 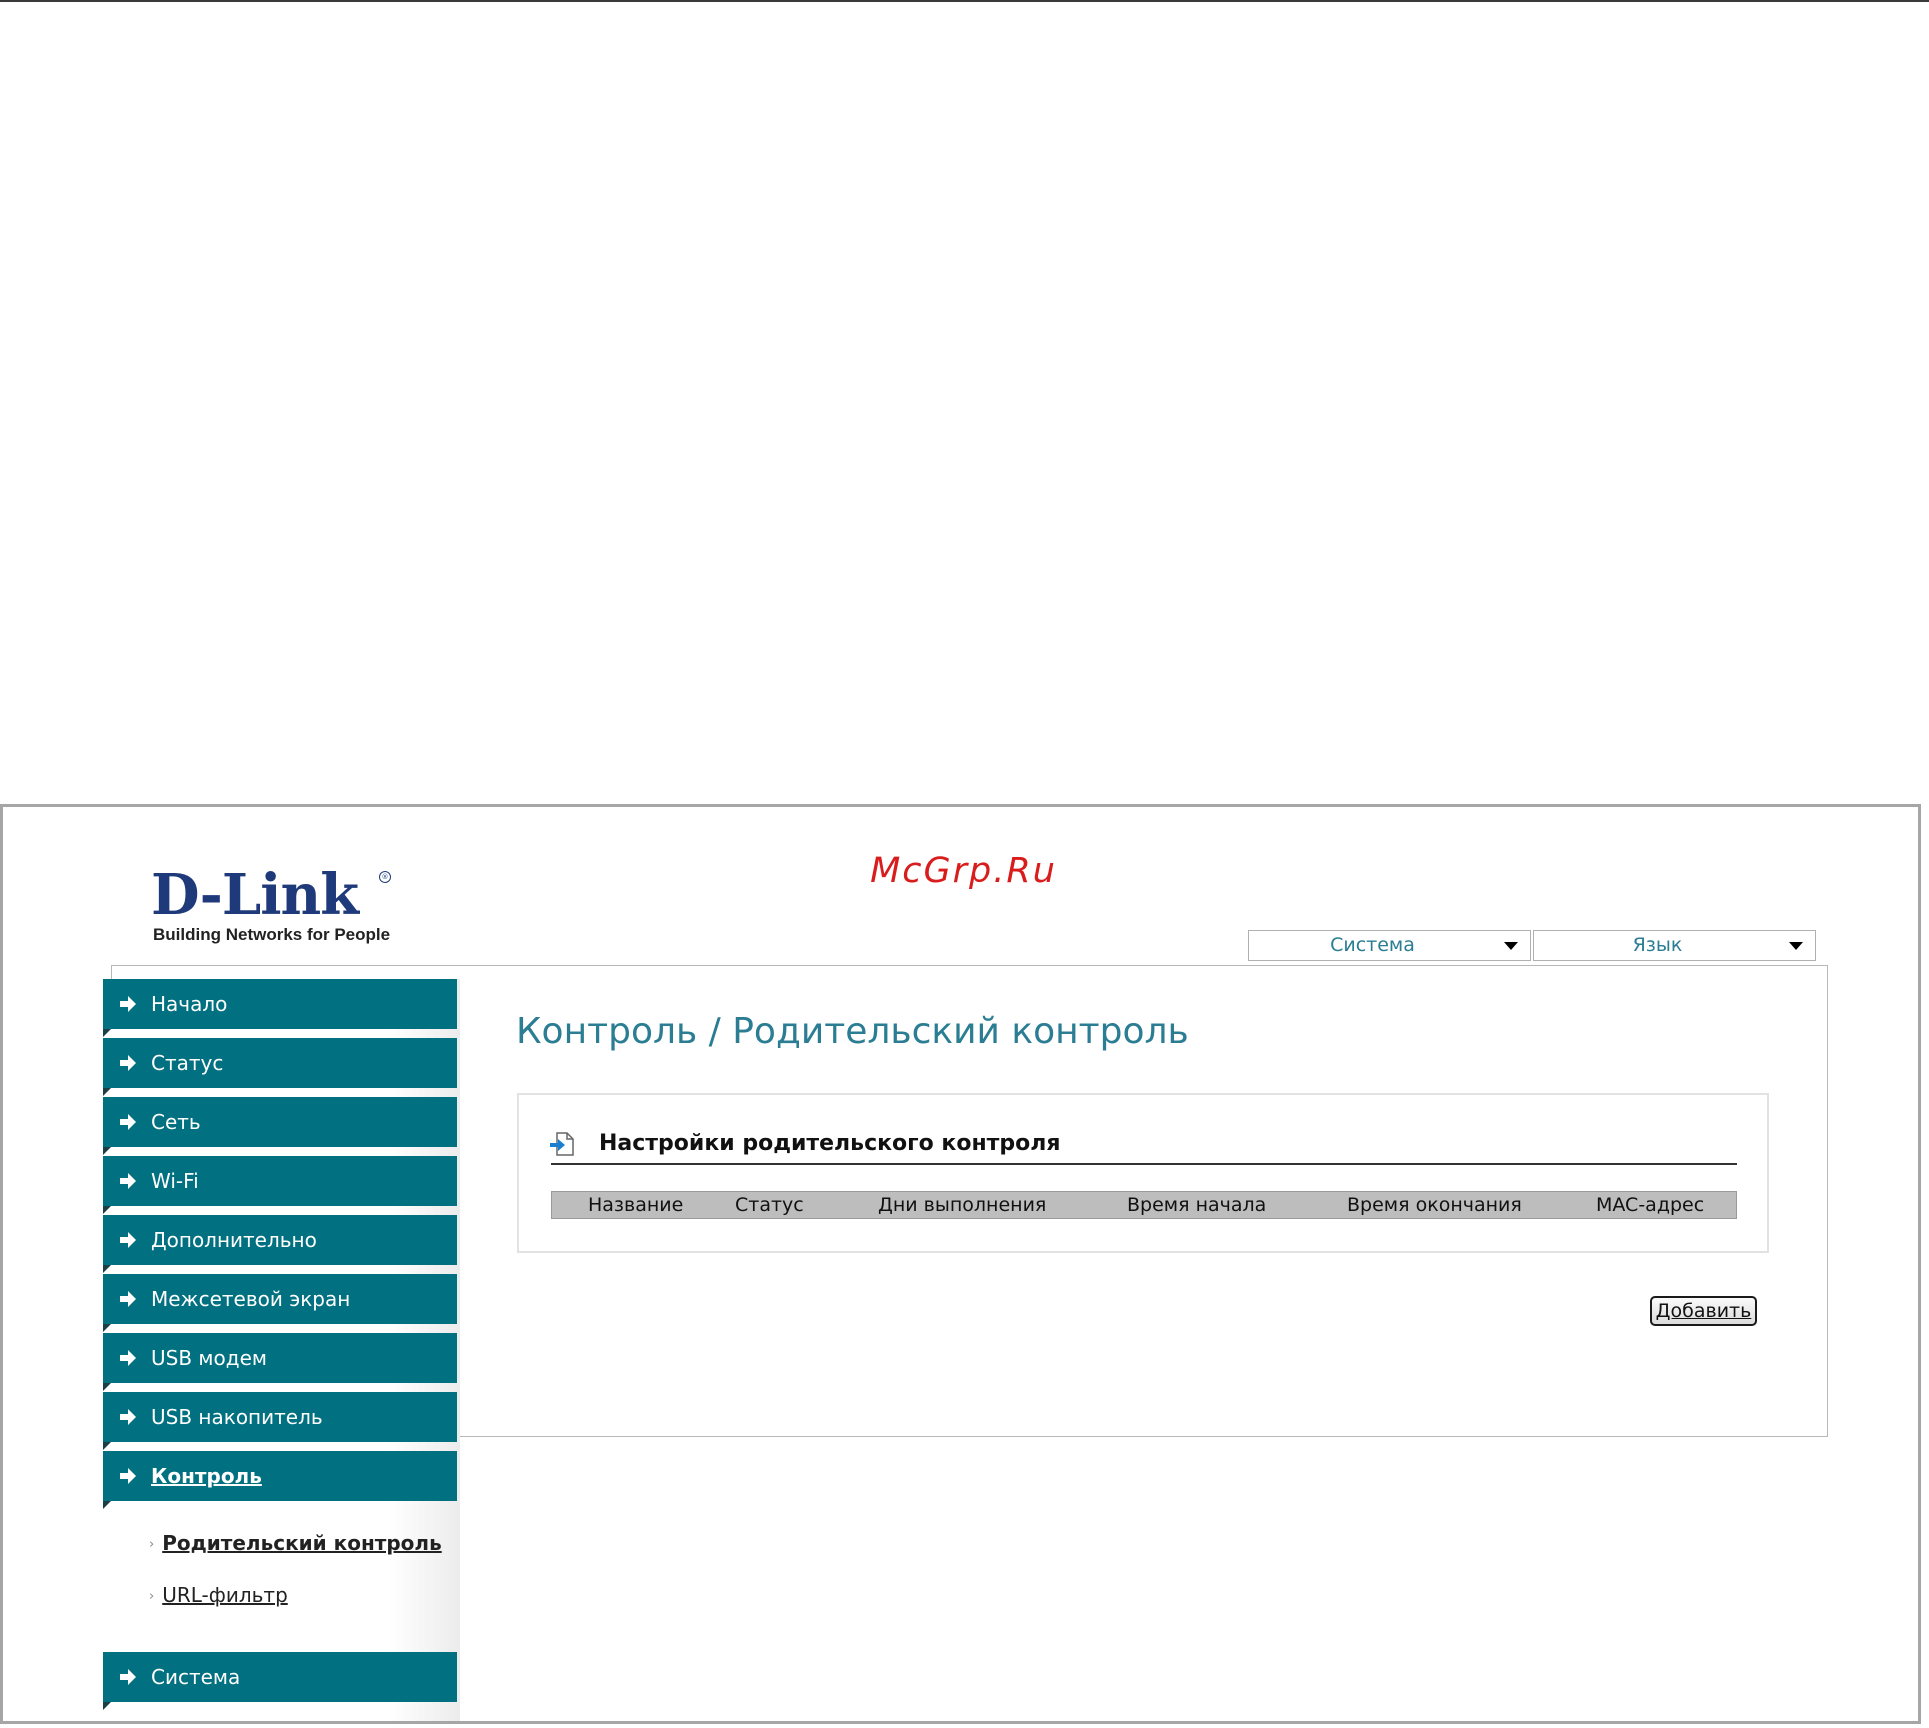 What do you see at coordinates (562, 1144) in the screenshot?
I see `document-arrow-icon` at bounding box center [562, 1144].